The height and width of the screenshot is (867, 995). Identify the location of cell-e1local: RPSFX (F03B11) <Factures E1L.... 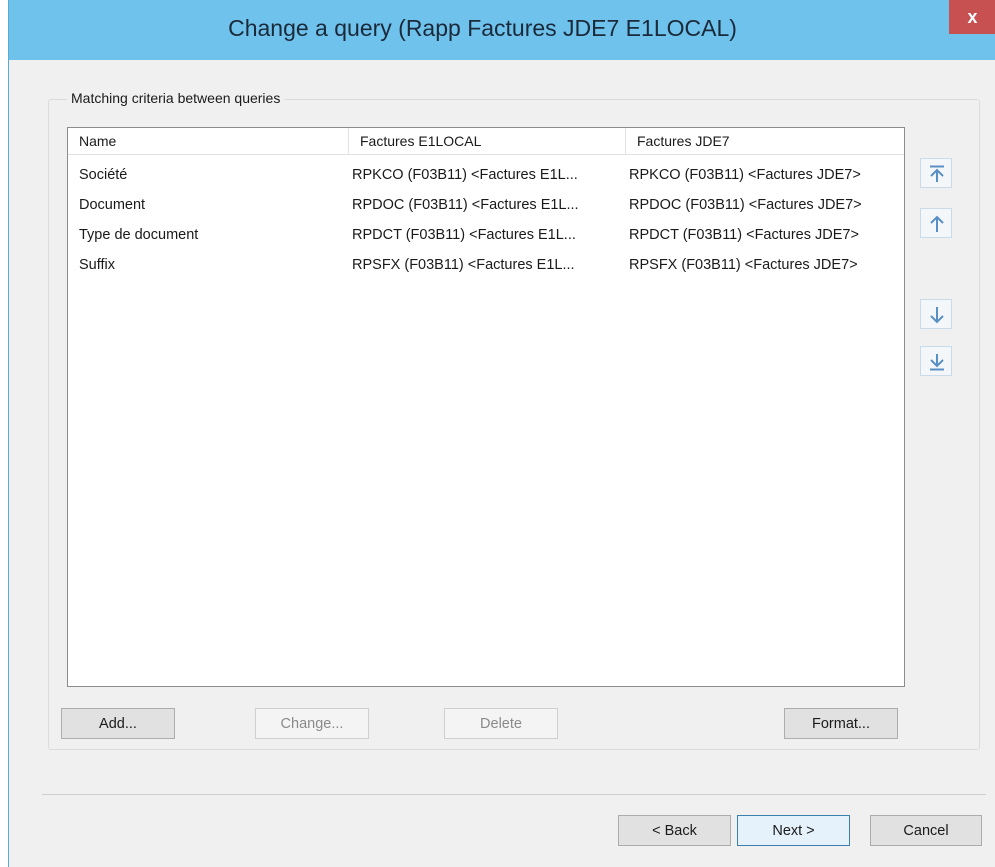
(463, 265).